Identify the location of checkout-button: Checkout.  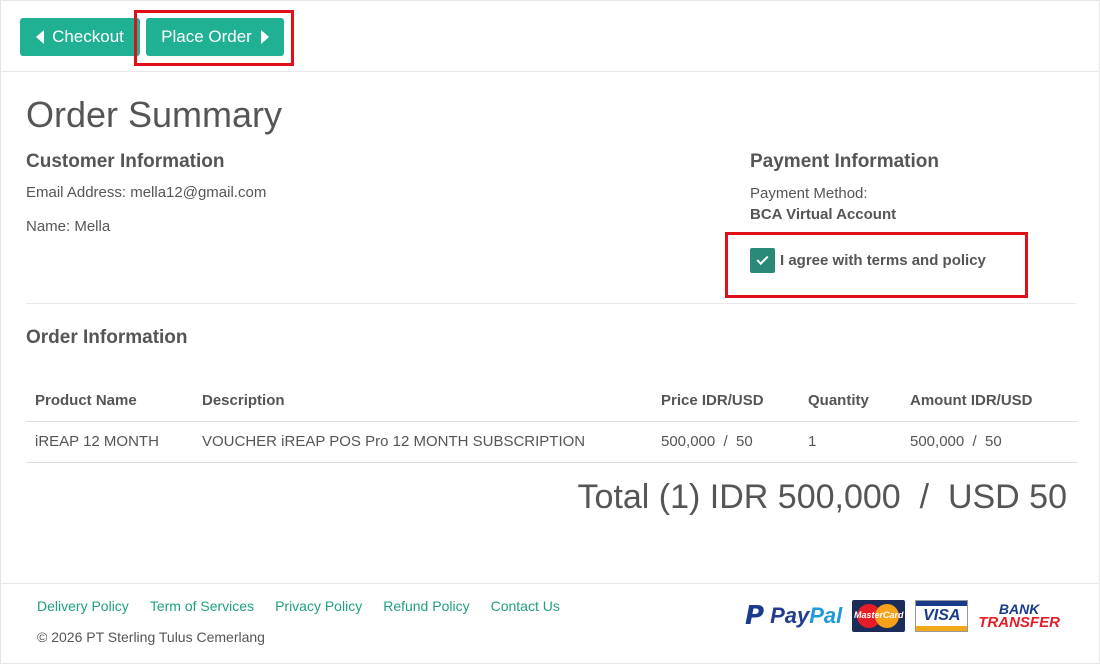
(80, 37).